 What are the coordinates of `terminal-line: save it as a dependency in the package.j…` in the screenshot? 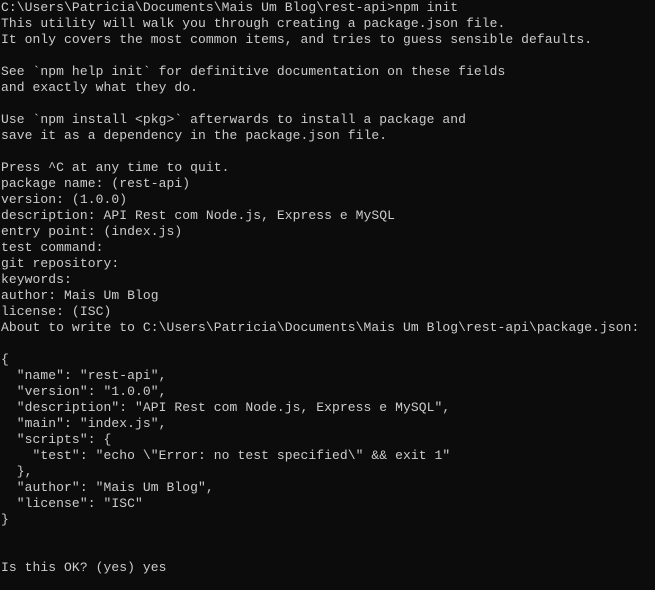 It's located at (194, 135).